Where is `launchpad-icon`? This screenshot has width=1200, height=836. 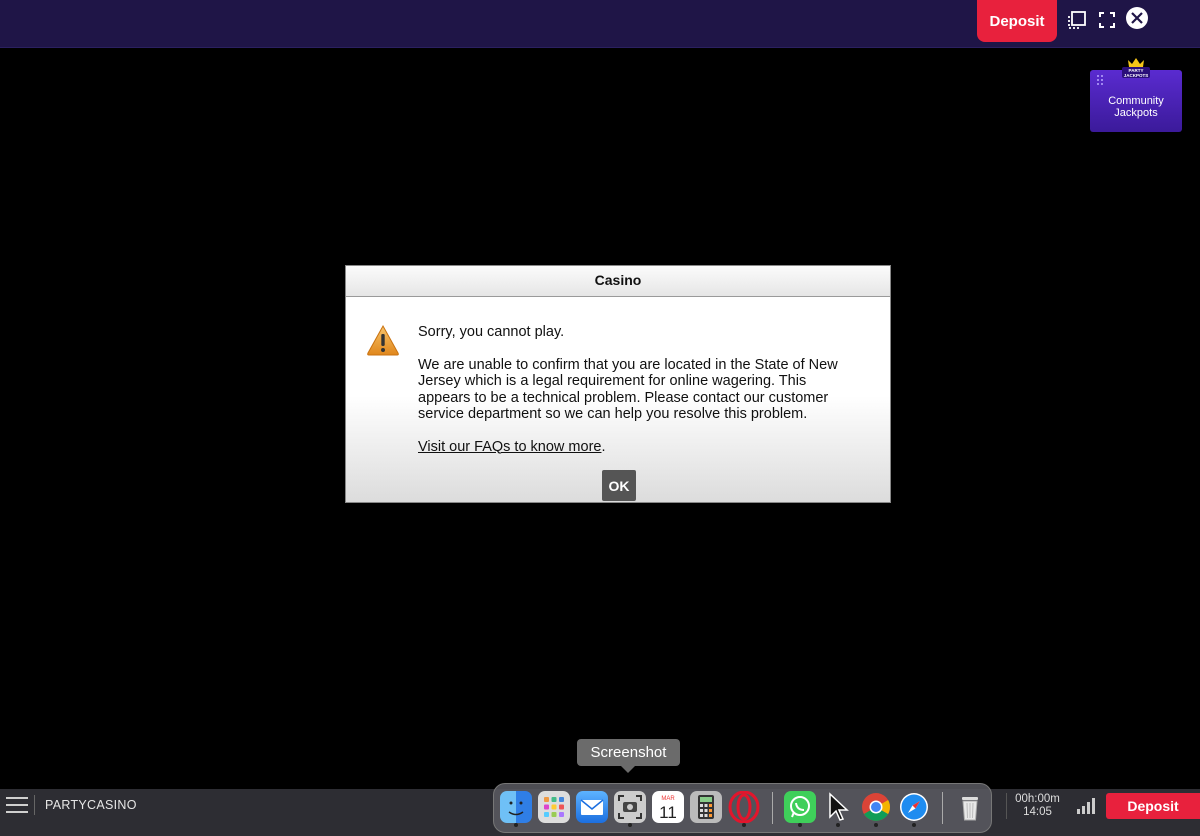
launchpad-icon is located at coordinates (554, 807).